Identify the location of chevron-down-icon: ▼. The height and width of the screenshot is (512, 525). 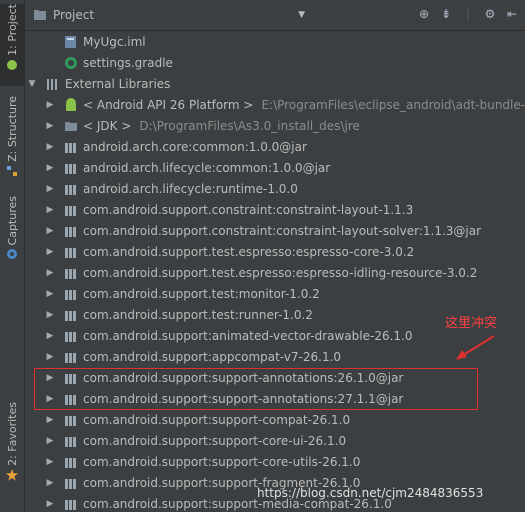
(301, 15).